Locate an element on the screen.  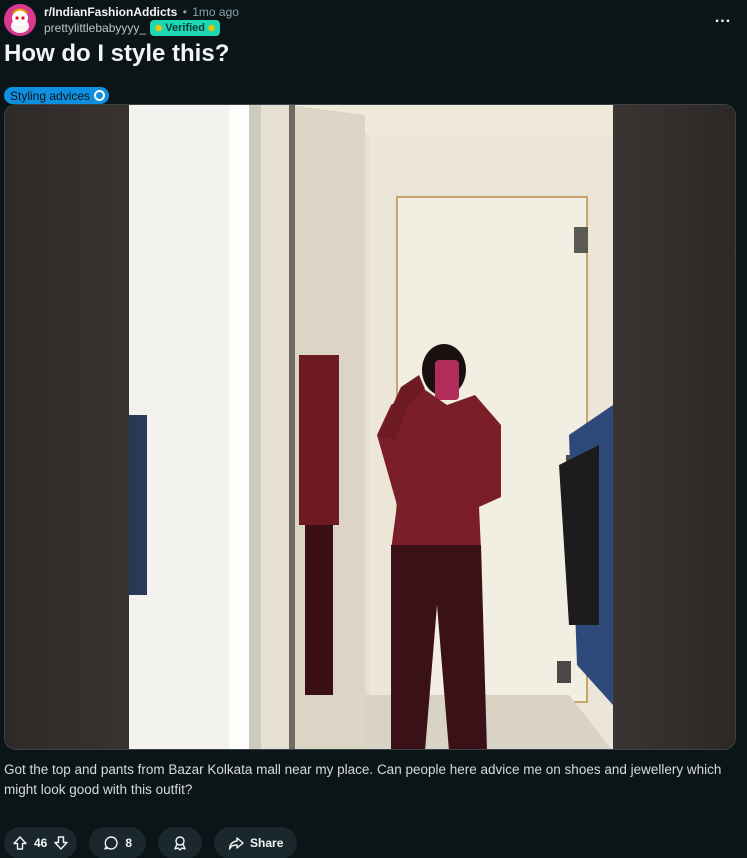
award-ribbon-icon is located at coordinates (180, 843).